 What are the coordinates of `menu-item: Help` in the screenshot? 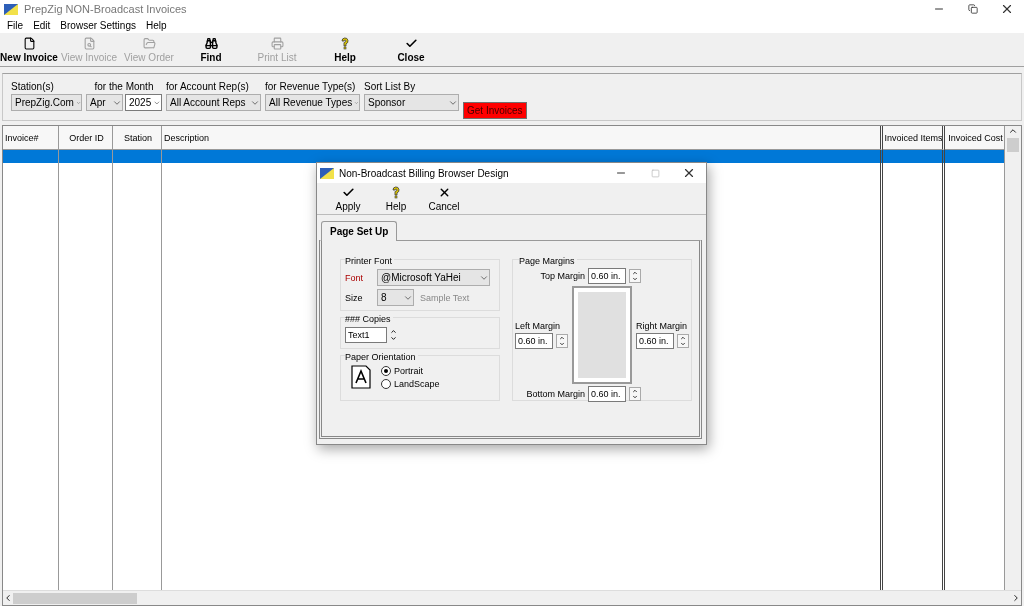 It's located at (156, 25).